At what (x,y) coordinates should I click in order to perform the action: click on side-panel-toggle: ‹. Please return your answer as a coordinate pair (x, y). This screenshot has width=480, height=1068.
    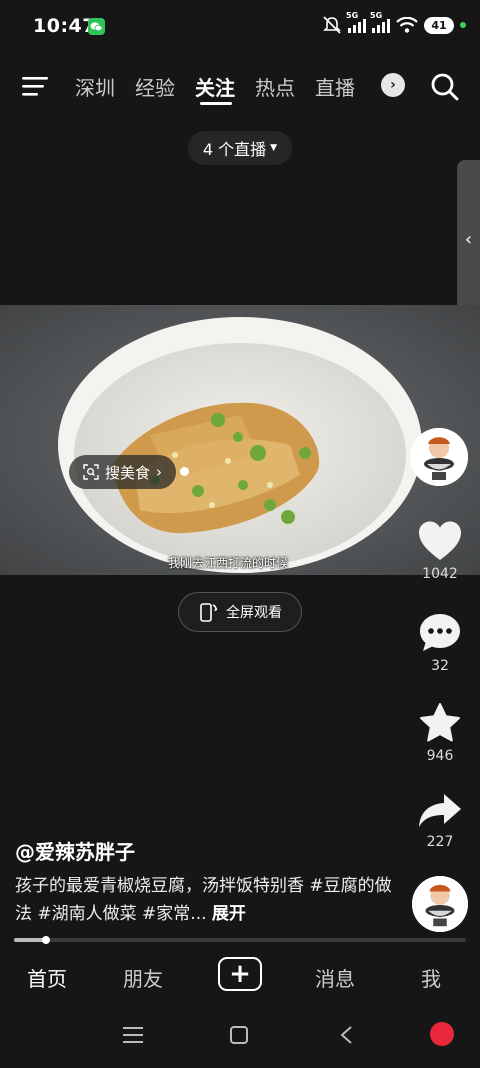
    Looking at the image, I should click on (468, 239).